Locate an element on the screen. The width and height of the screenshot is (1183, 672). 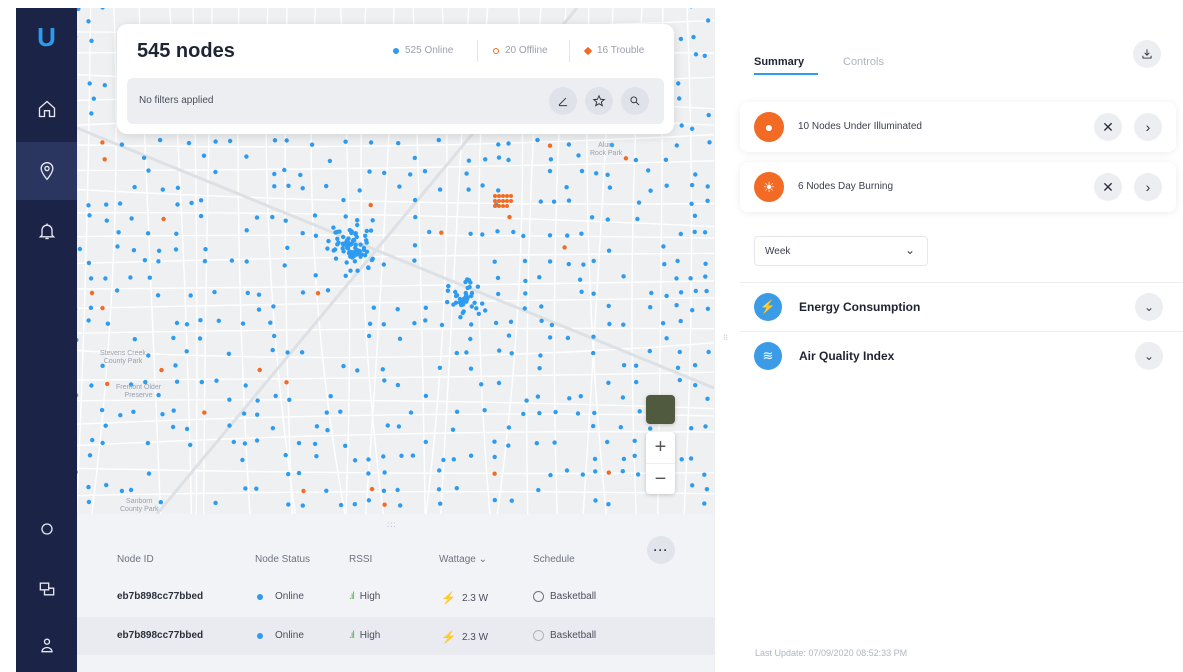
sidebar-item-home is located at coordinates (46, 109).